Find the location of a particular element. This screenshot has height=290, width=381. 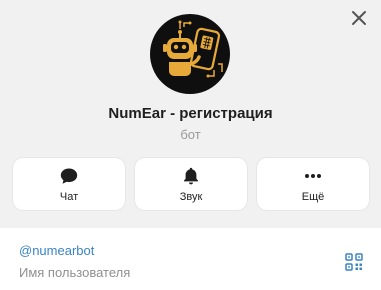

close-button is located at coordinates (359, 18).